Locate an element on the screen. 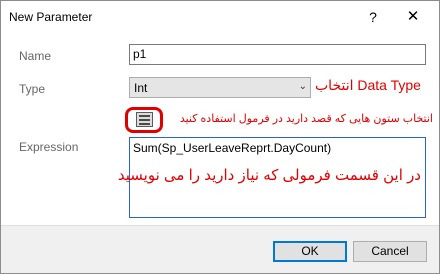  expression-label: Expression is located at coordinates (49, 147).